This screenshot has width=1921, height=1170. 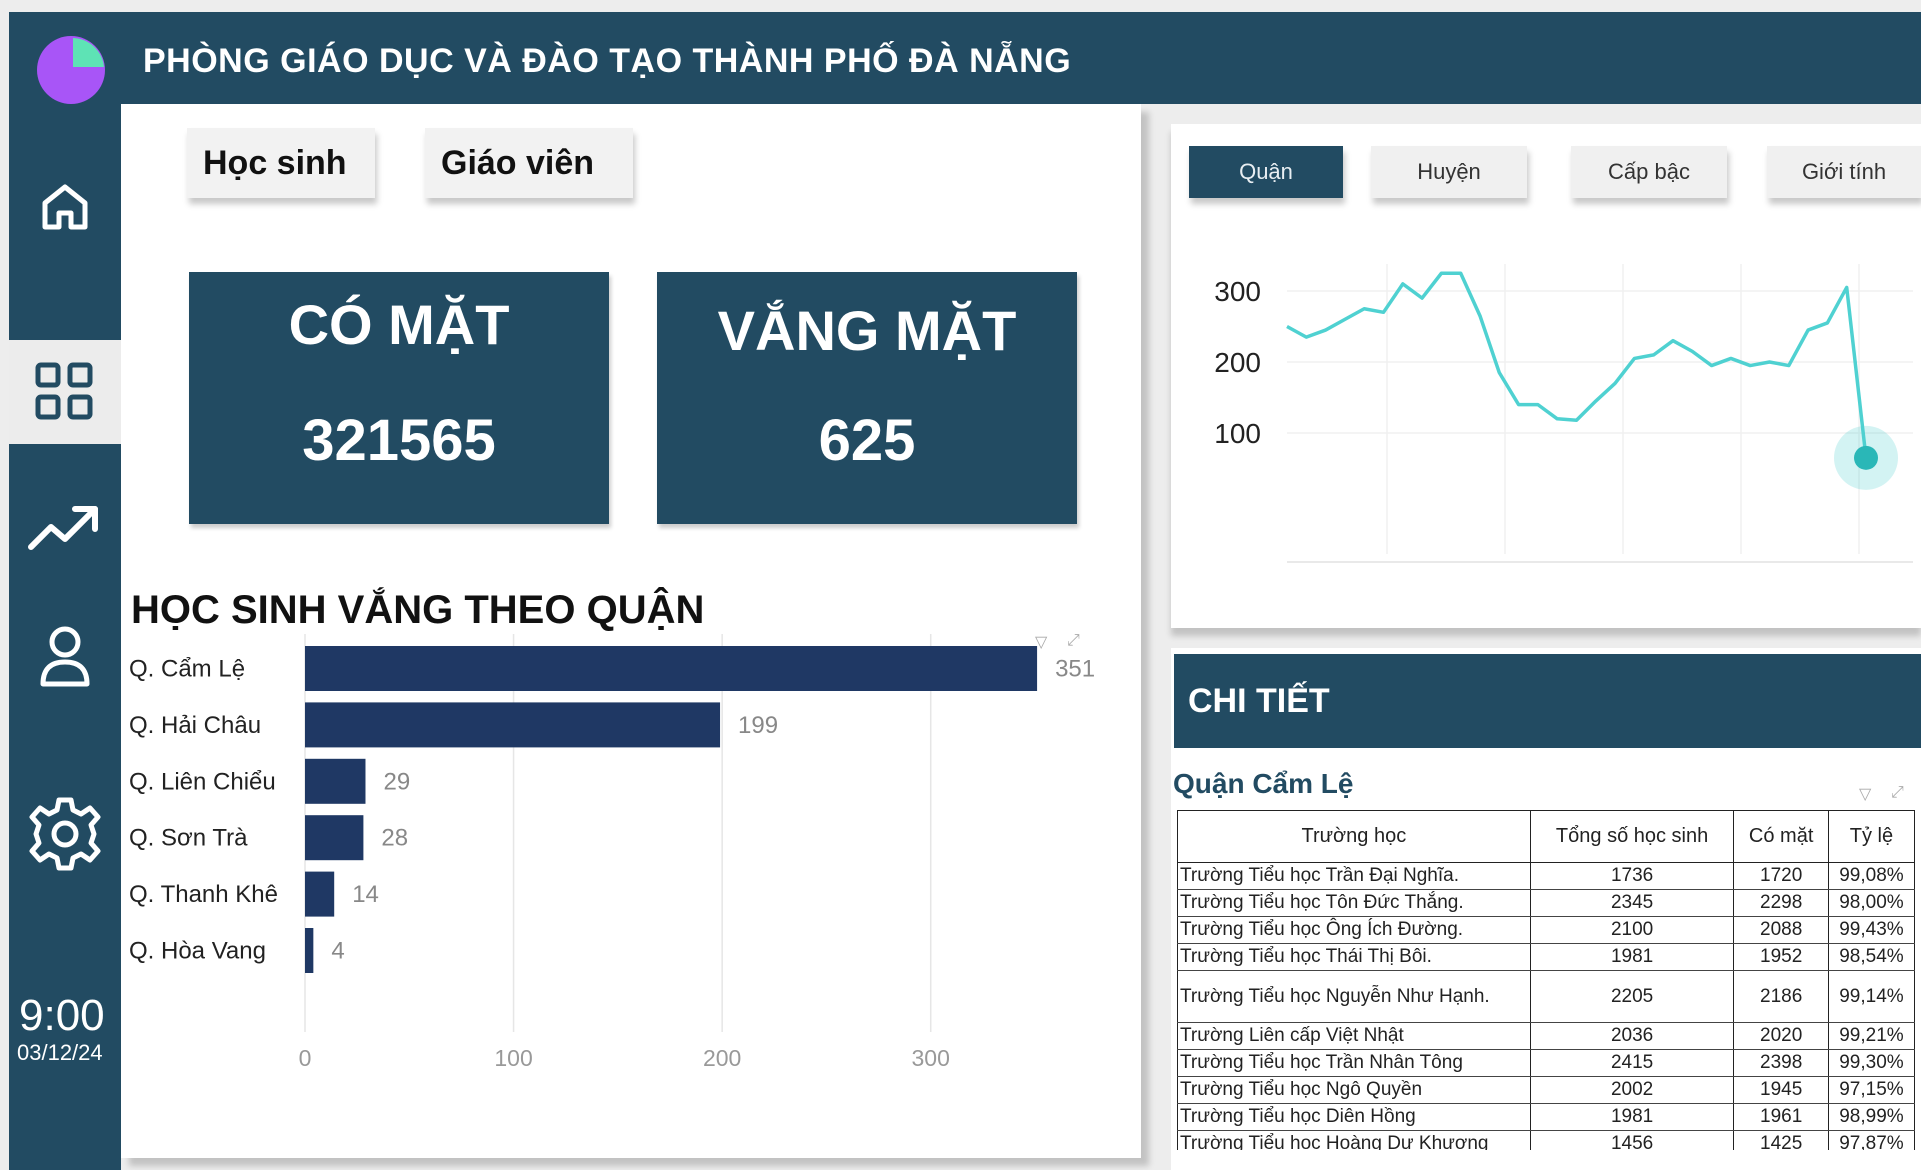 I want to click on col-total: Tổng số học sinh, so click(x=1632, y=836).